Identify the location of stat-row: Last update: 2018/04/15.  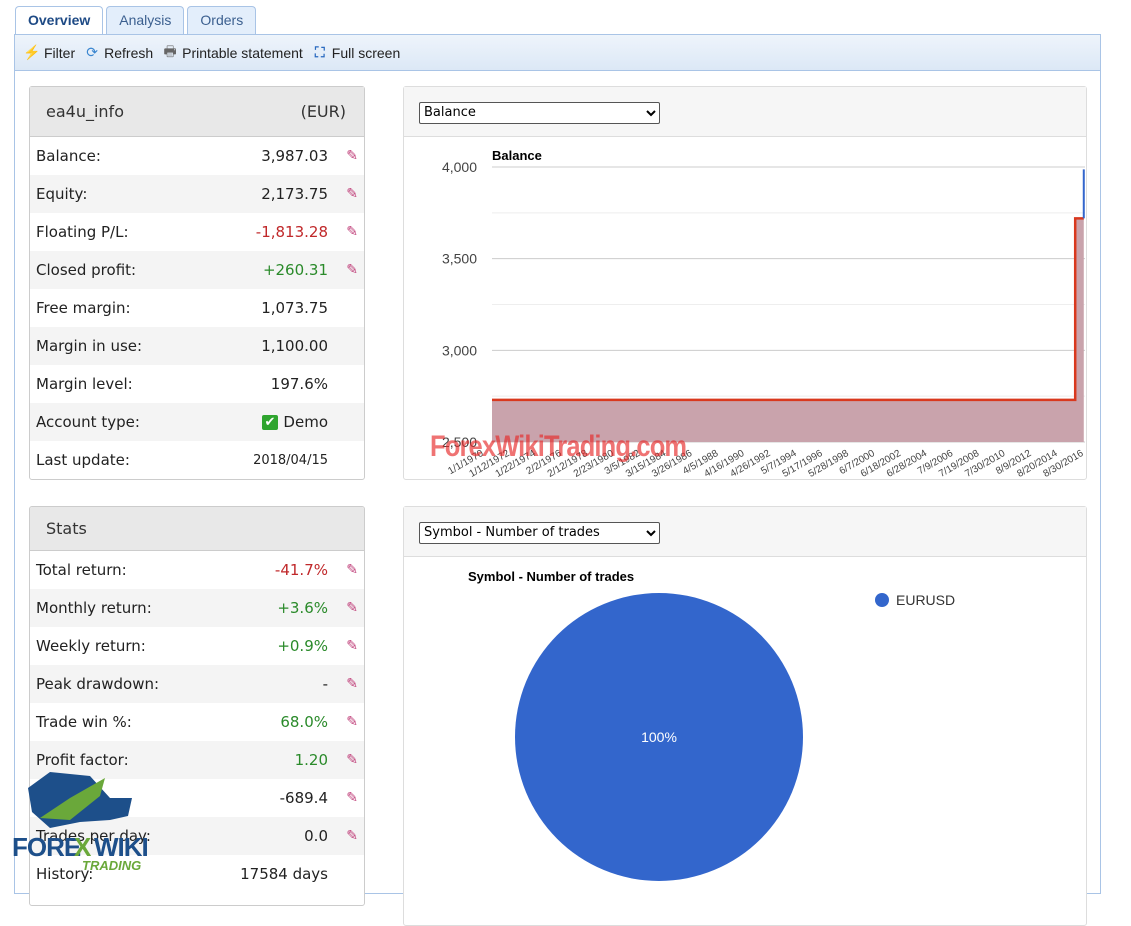
(197, 460).